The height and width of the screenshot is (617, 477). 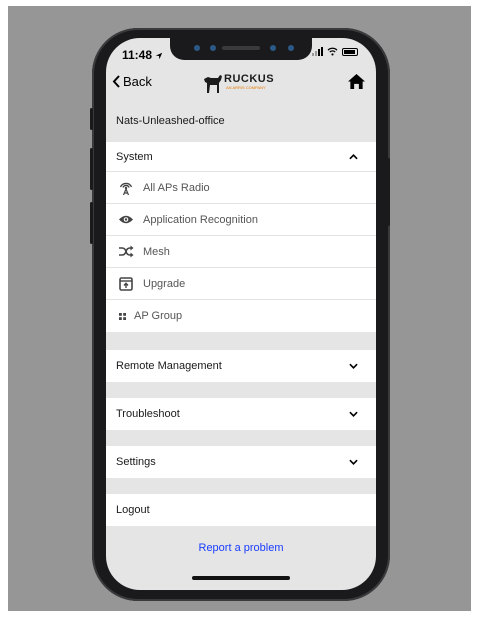 What do you see at coordinates (176, 187) in the screenshot?
I see `menu-item-label: All APs Radio` at bounding box center [176, 187].